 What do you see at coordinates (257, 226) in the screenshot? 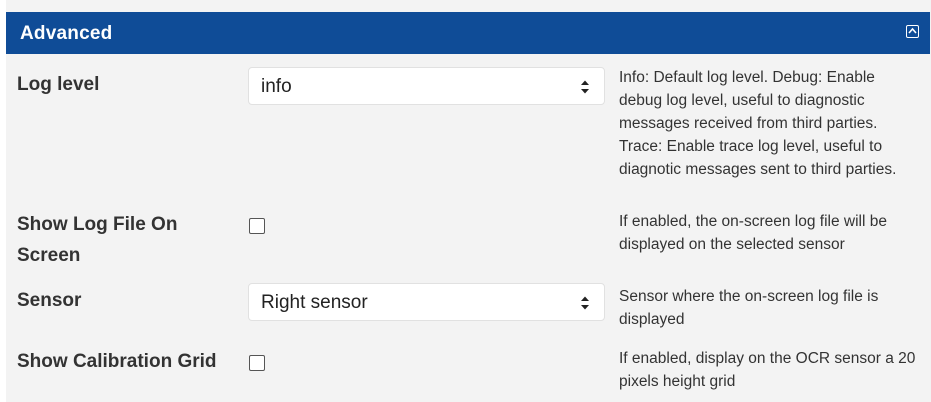
I see `show-log-file-checkbox` at bounding box center [257, 226].